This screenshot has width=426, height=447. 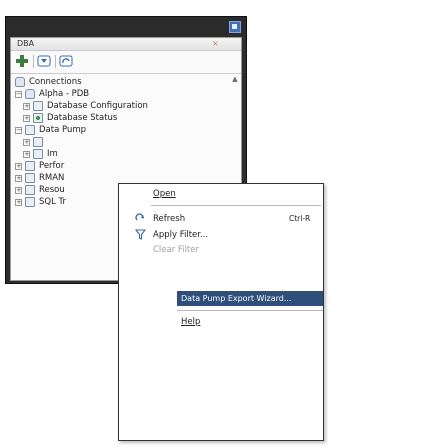 I want to click on tree-item-label: SQL Tr, so click(x=52, y=202).